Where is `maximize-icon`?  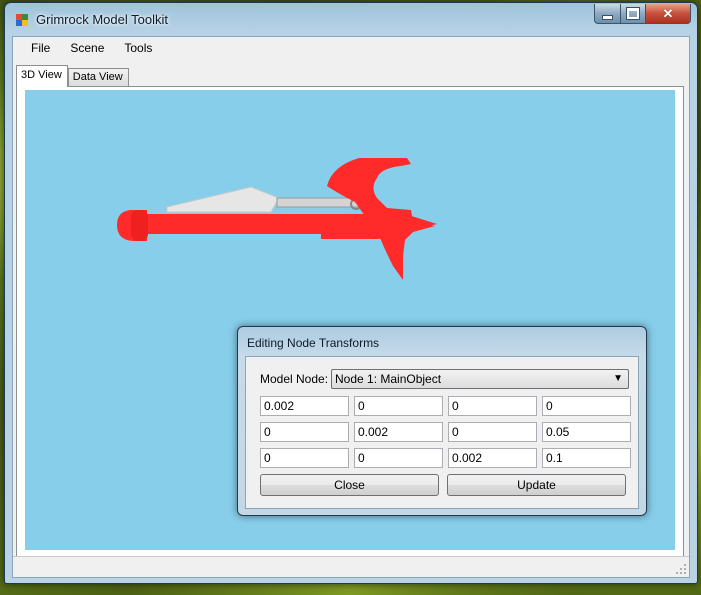 maximize-icon is located at coordinates (633, 13).